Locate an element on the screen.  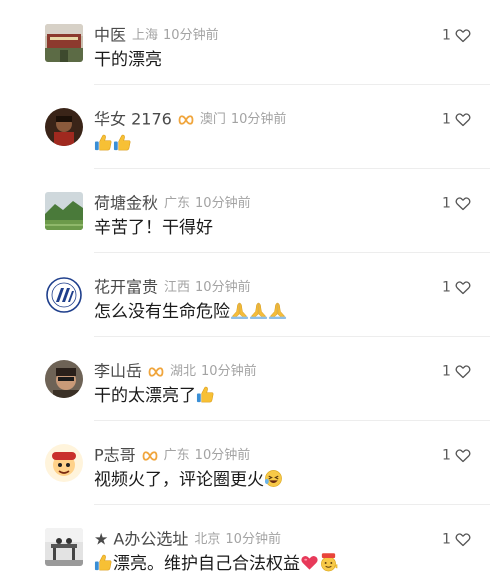
comment-item: 花开富贵 江西 10分钟前 怎么没有生命危险 1 is located at coordinates (249, 294).